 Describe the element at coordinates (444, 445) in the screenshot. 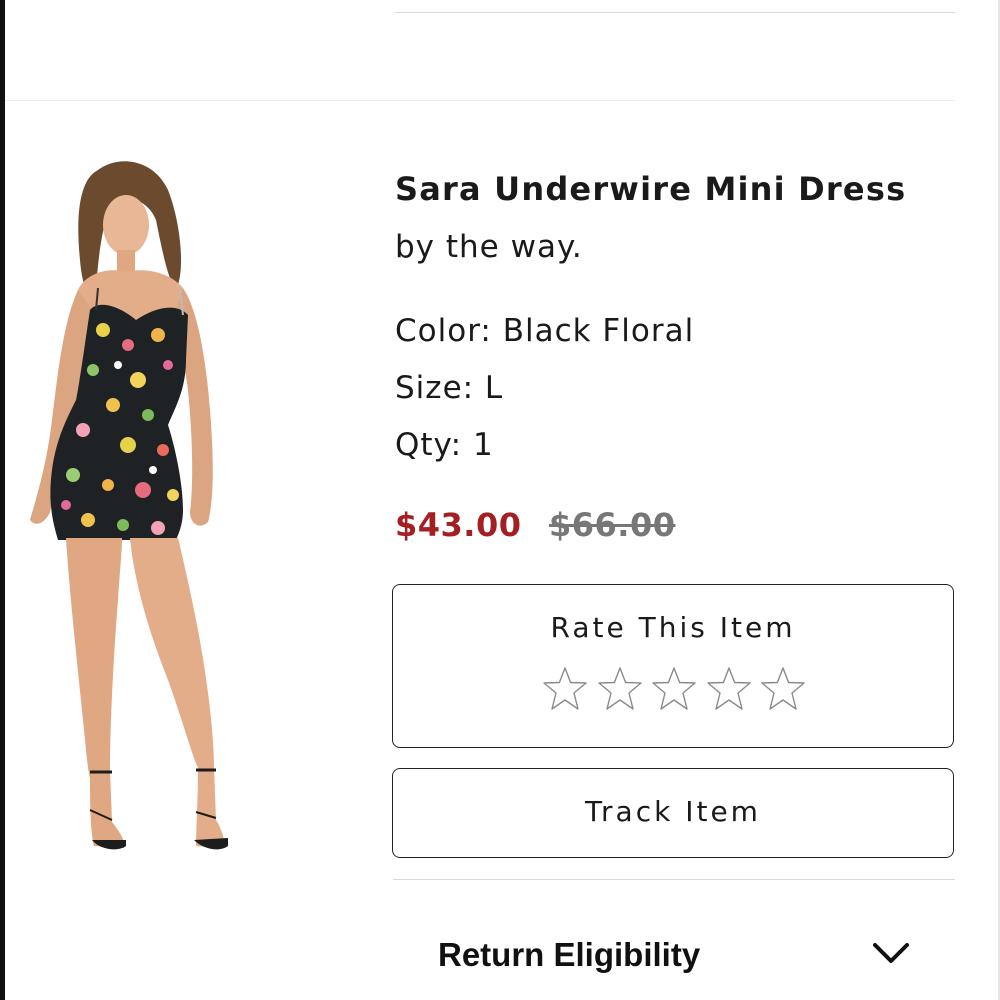

I see `product-quantity: Qty: 1` at that location.